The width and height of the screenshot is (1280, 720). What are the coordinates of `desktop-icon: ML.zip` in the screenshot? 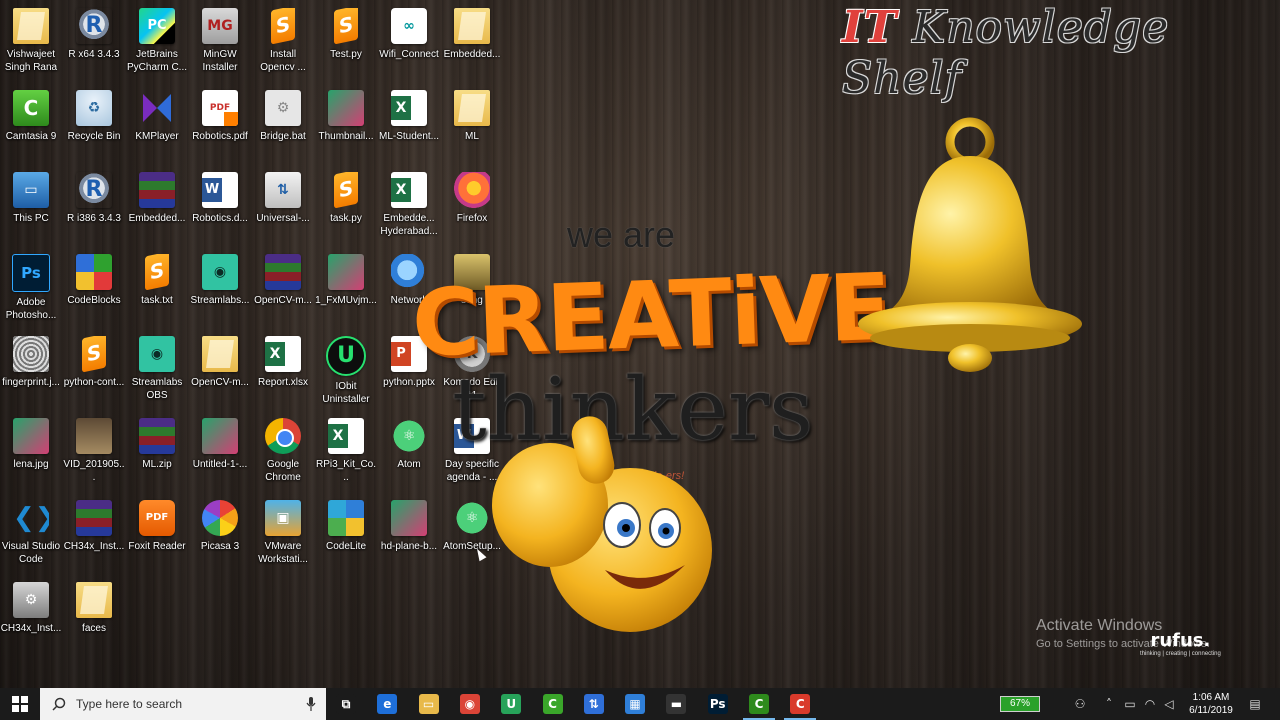 It's located at (157, 454).